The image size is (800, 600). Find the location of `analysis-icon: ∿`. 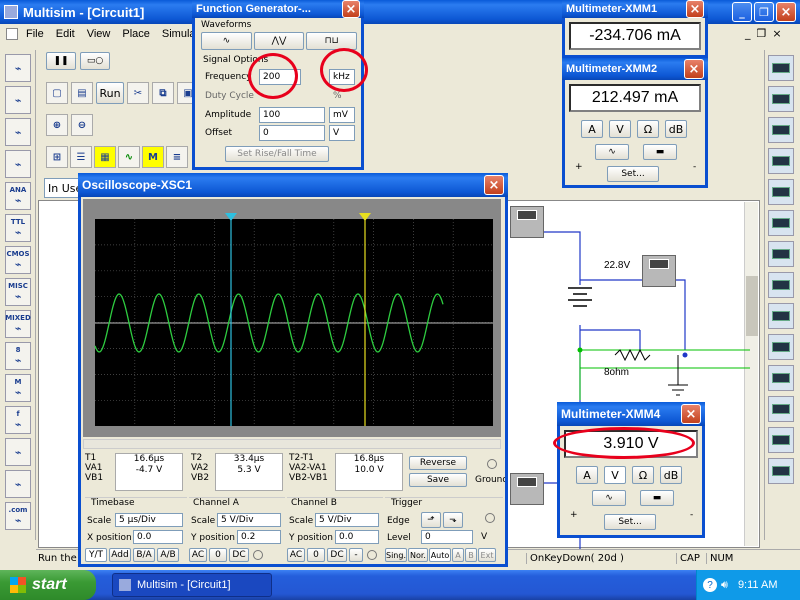

analysis-icon: ∿ is located at coordinates (129, 157).